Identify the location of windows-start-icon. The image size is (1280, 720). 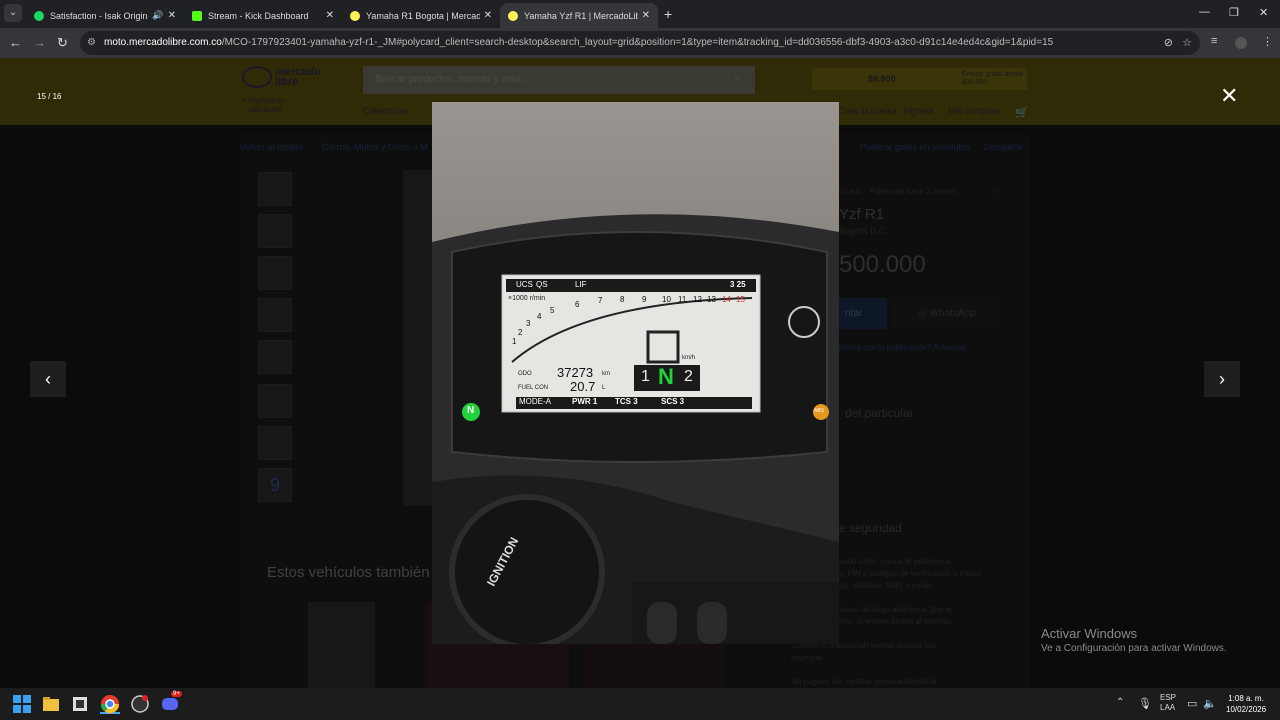
(22, 704).